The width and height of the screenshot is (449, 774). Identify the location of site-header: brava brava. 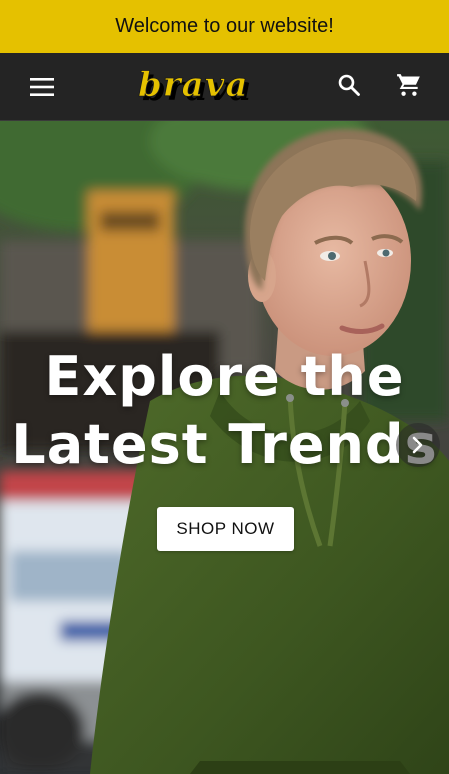
(224, 87).